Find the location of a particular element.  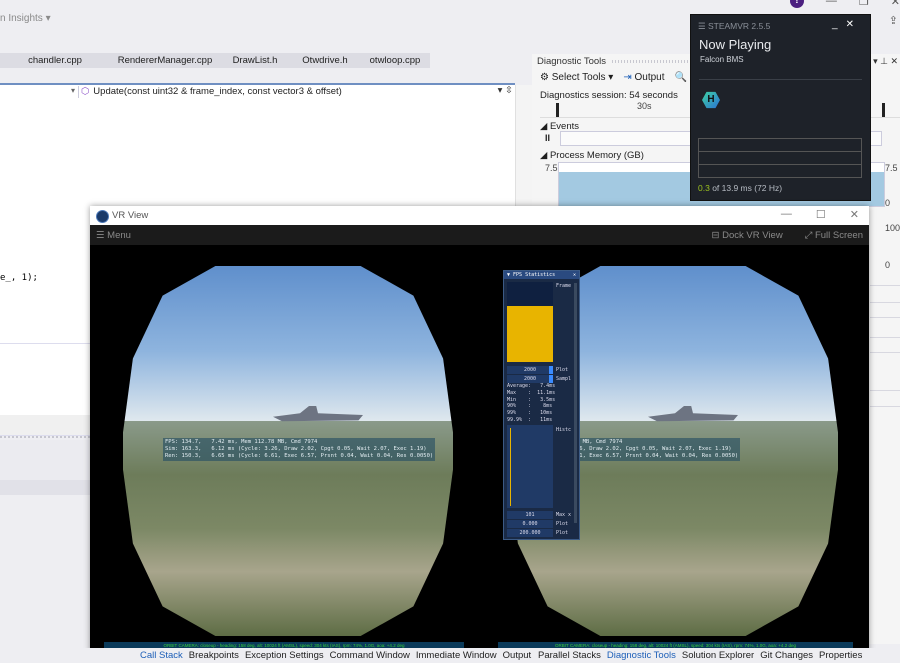

tab-git-changes: Git Changes is located at coordinates (786, 655).